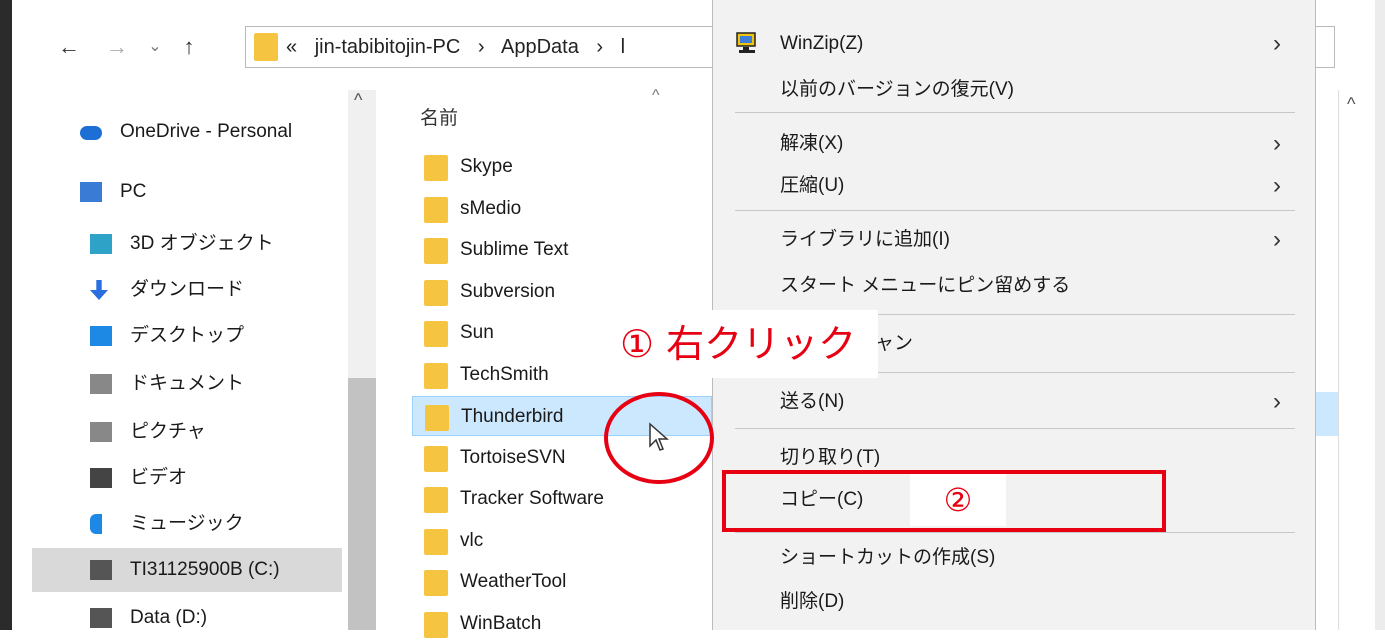  What do you see at coordinates (155, 47) in the screenshot?
I see `recent-locations-chevron-icon: ⌄` at bounding box center [155, 47].